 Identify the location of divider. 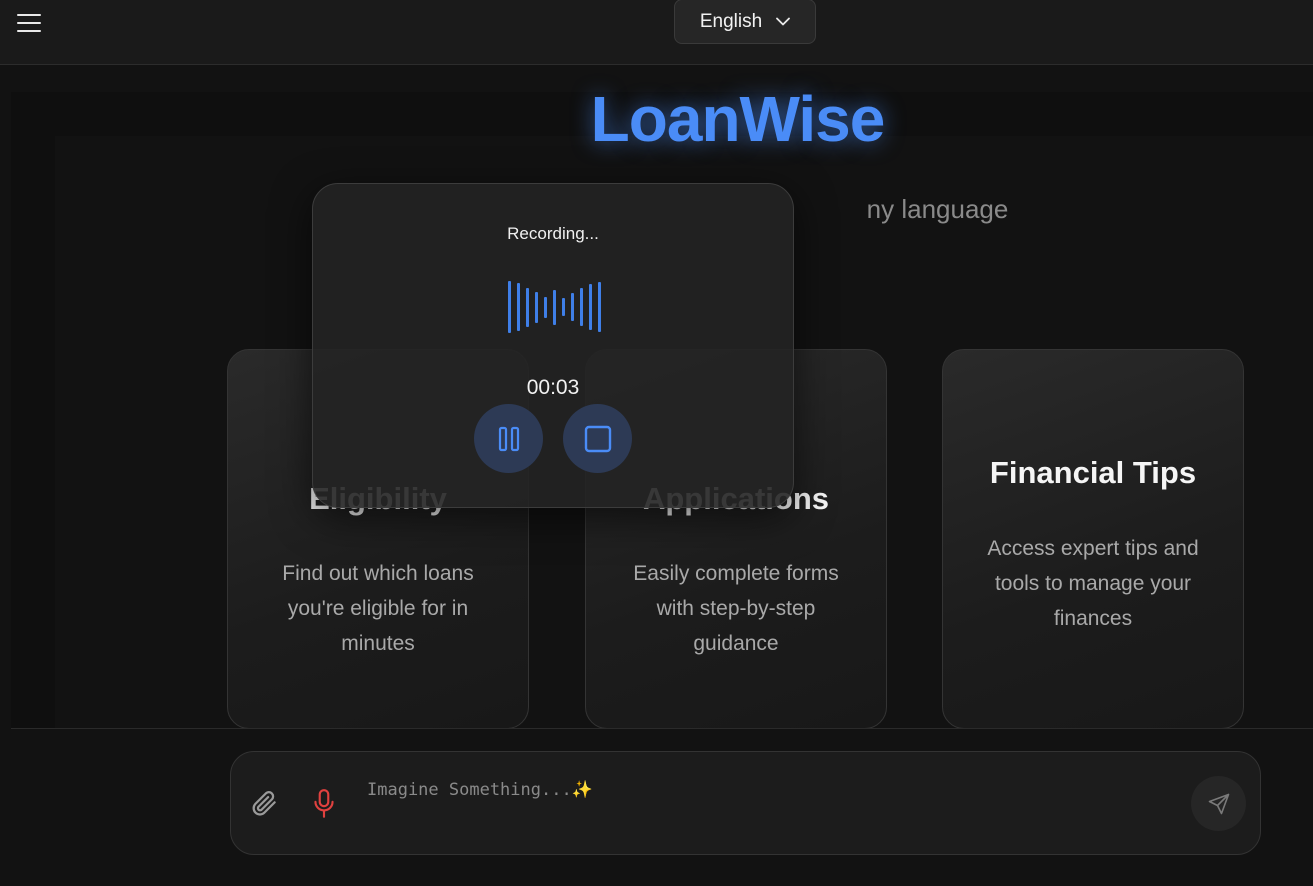
(662, 728).